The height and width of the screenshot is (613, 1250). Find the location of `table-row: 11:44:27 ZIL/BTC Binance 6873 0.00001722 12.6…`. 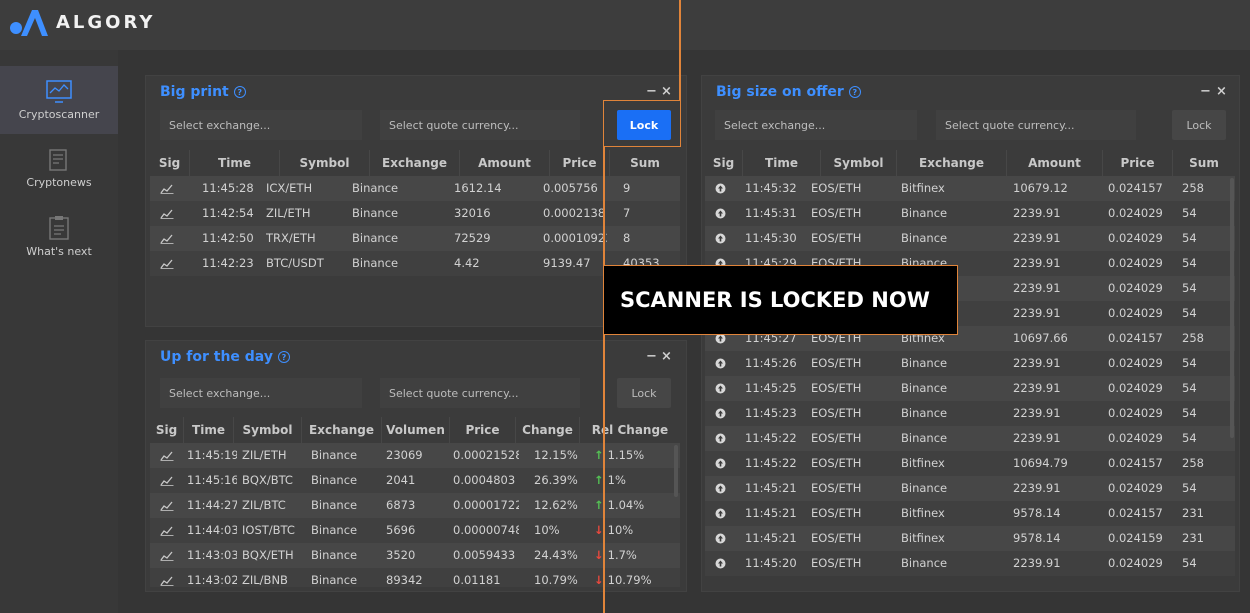

table-row: 11:44:27 ZIL/BTC Binance 6873 0.00001722 12.6… is located at coordinates (415, 505).